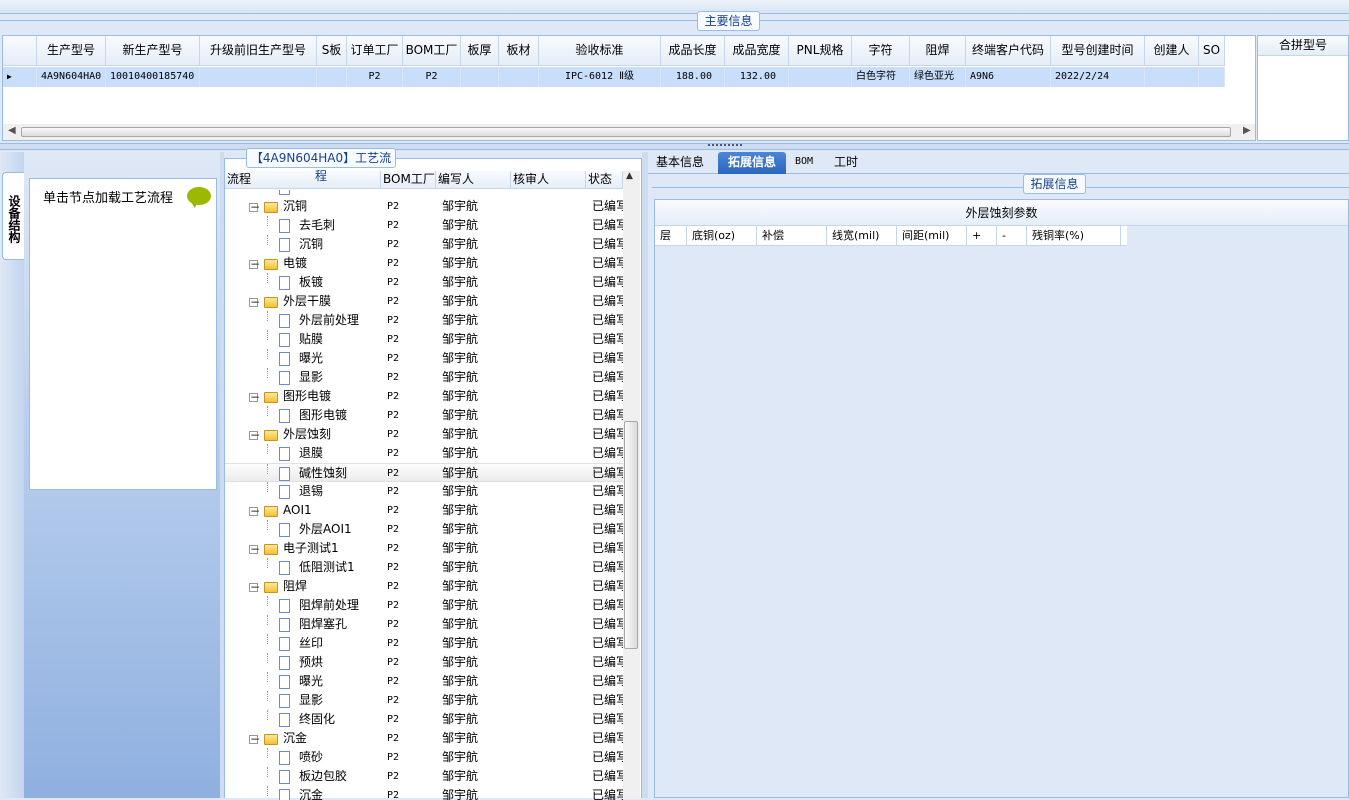  What do you see at coordinates (1172, 50) in the screenshot?
I see `grid-column-header: 创建人` at bounding box center [1172, 50].